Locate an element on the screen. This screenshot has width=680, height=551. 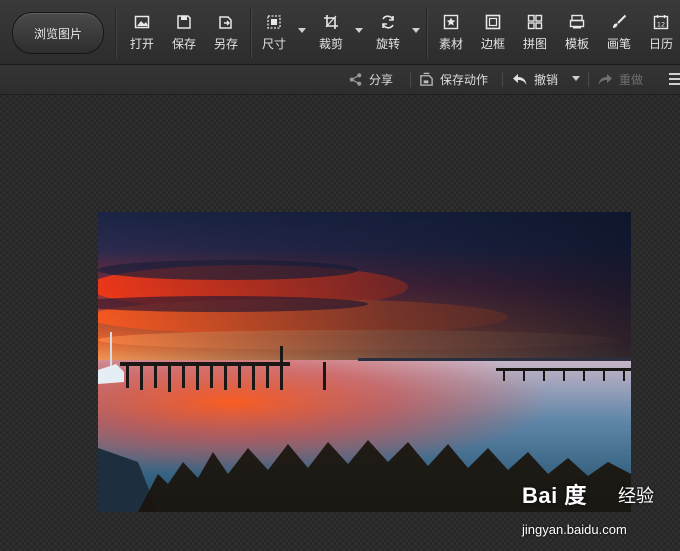
crop-dropdown-icon is located at coordinates (359, 30).